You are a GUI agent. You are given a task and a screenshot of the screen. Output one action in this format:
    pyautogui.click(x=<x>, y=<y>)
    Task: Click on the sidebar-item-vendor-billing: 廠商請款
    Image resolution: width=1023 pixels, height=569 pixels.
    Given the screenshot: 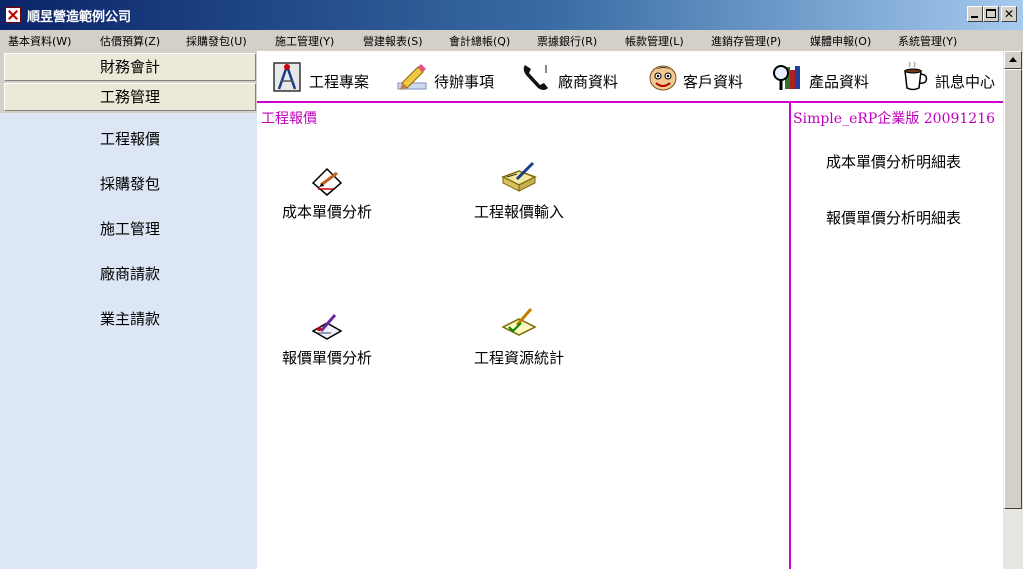 What is the action you would take?
    pyautogui.click(x=130, y=273)
    